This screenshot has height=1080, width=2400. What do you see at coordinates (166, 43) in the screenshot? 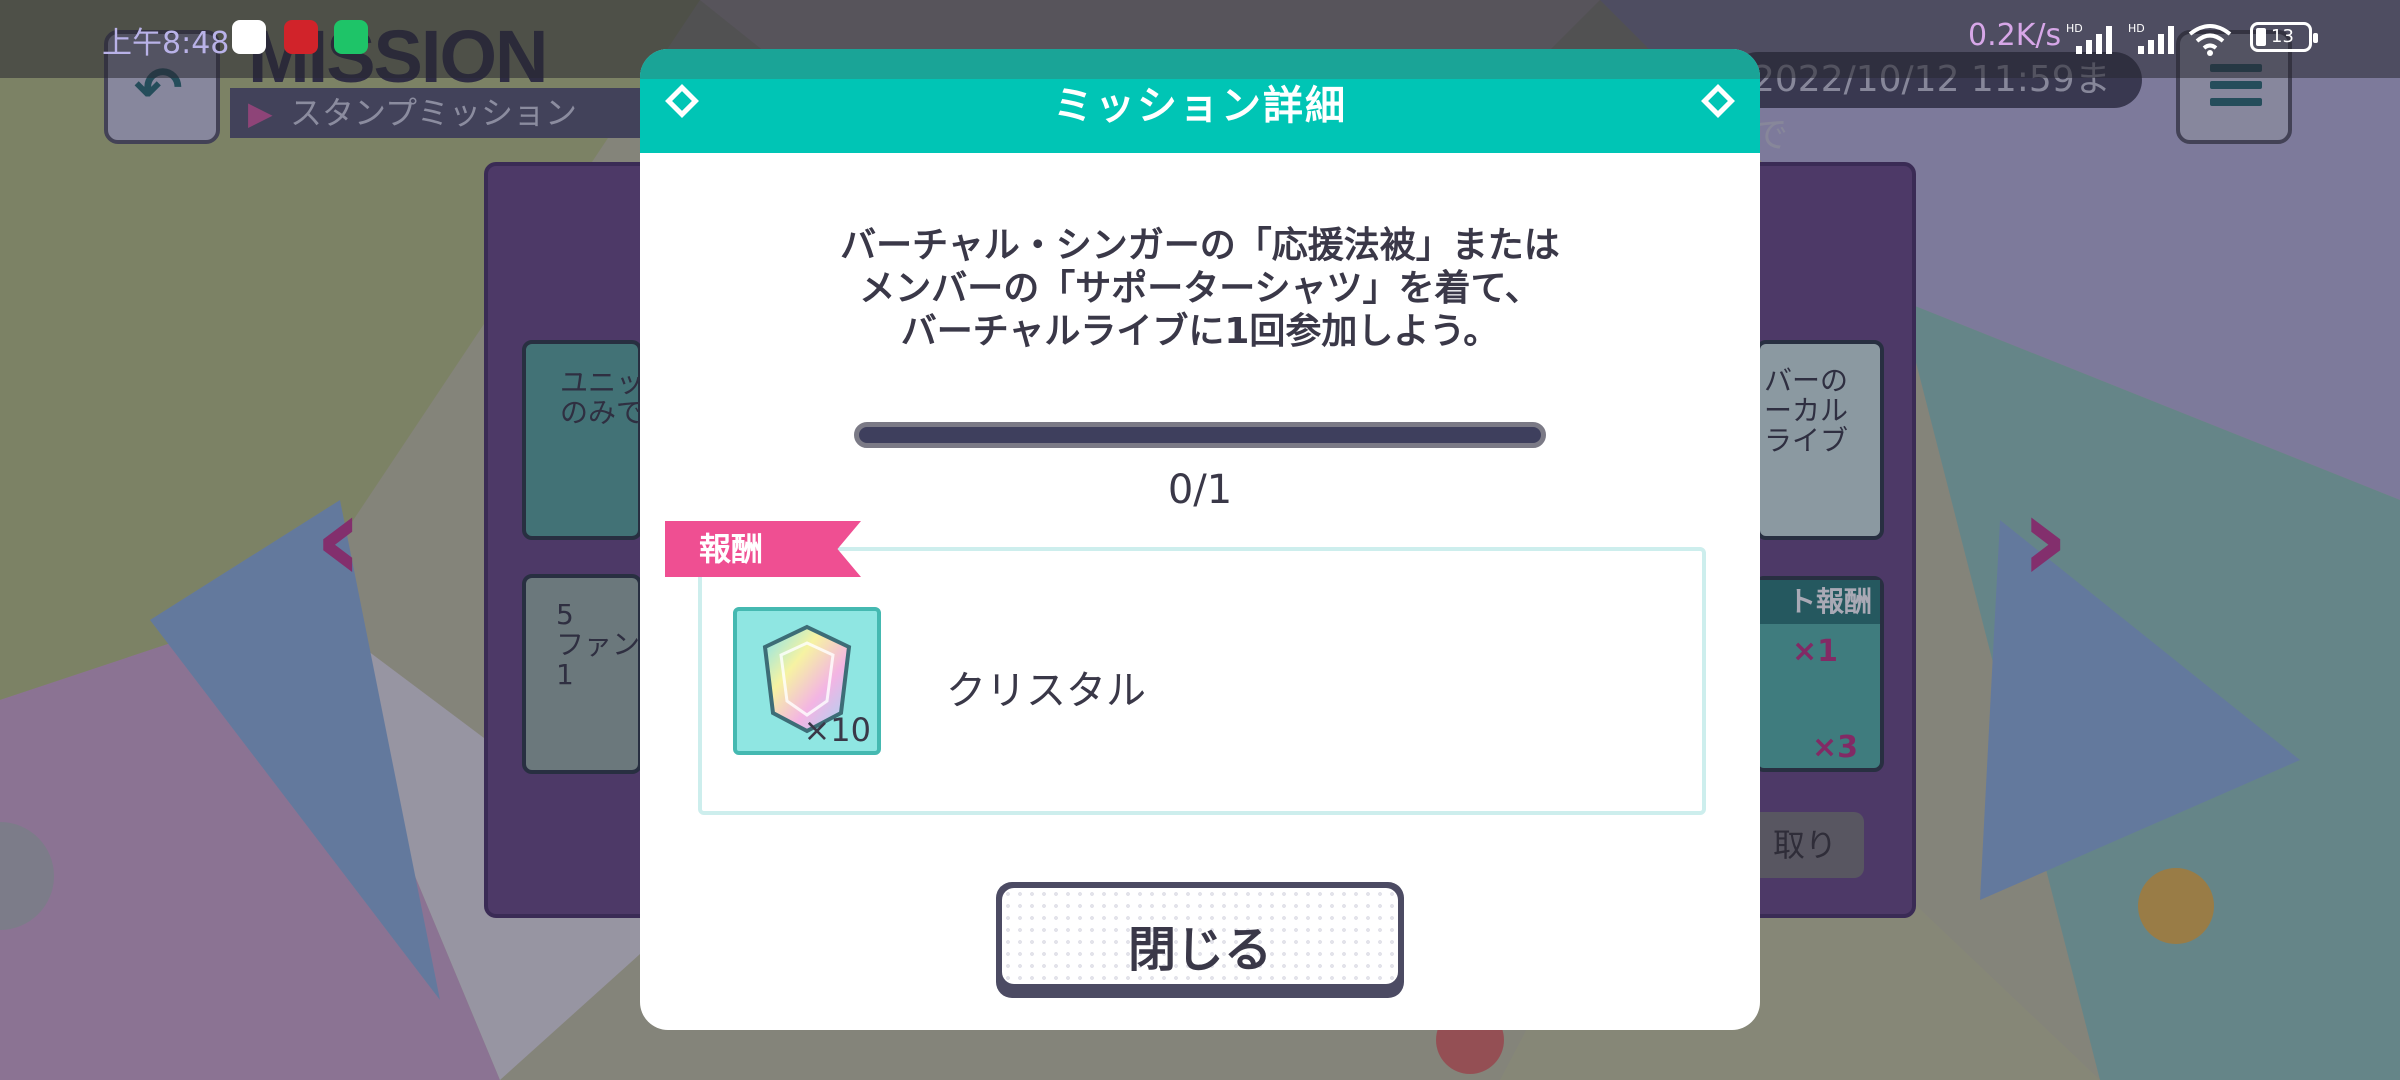
I see `status-time: 上午8:48` at bounding box center [166, 43].